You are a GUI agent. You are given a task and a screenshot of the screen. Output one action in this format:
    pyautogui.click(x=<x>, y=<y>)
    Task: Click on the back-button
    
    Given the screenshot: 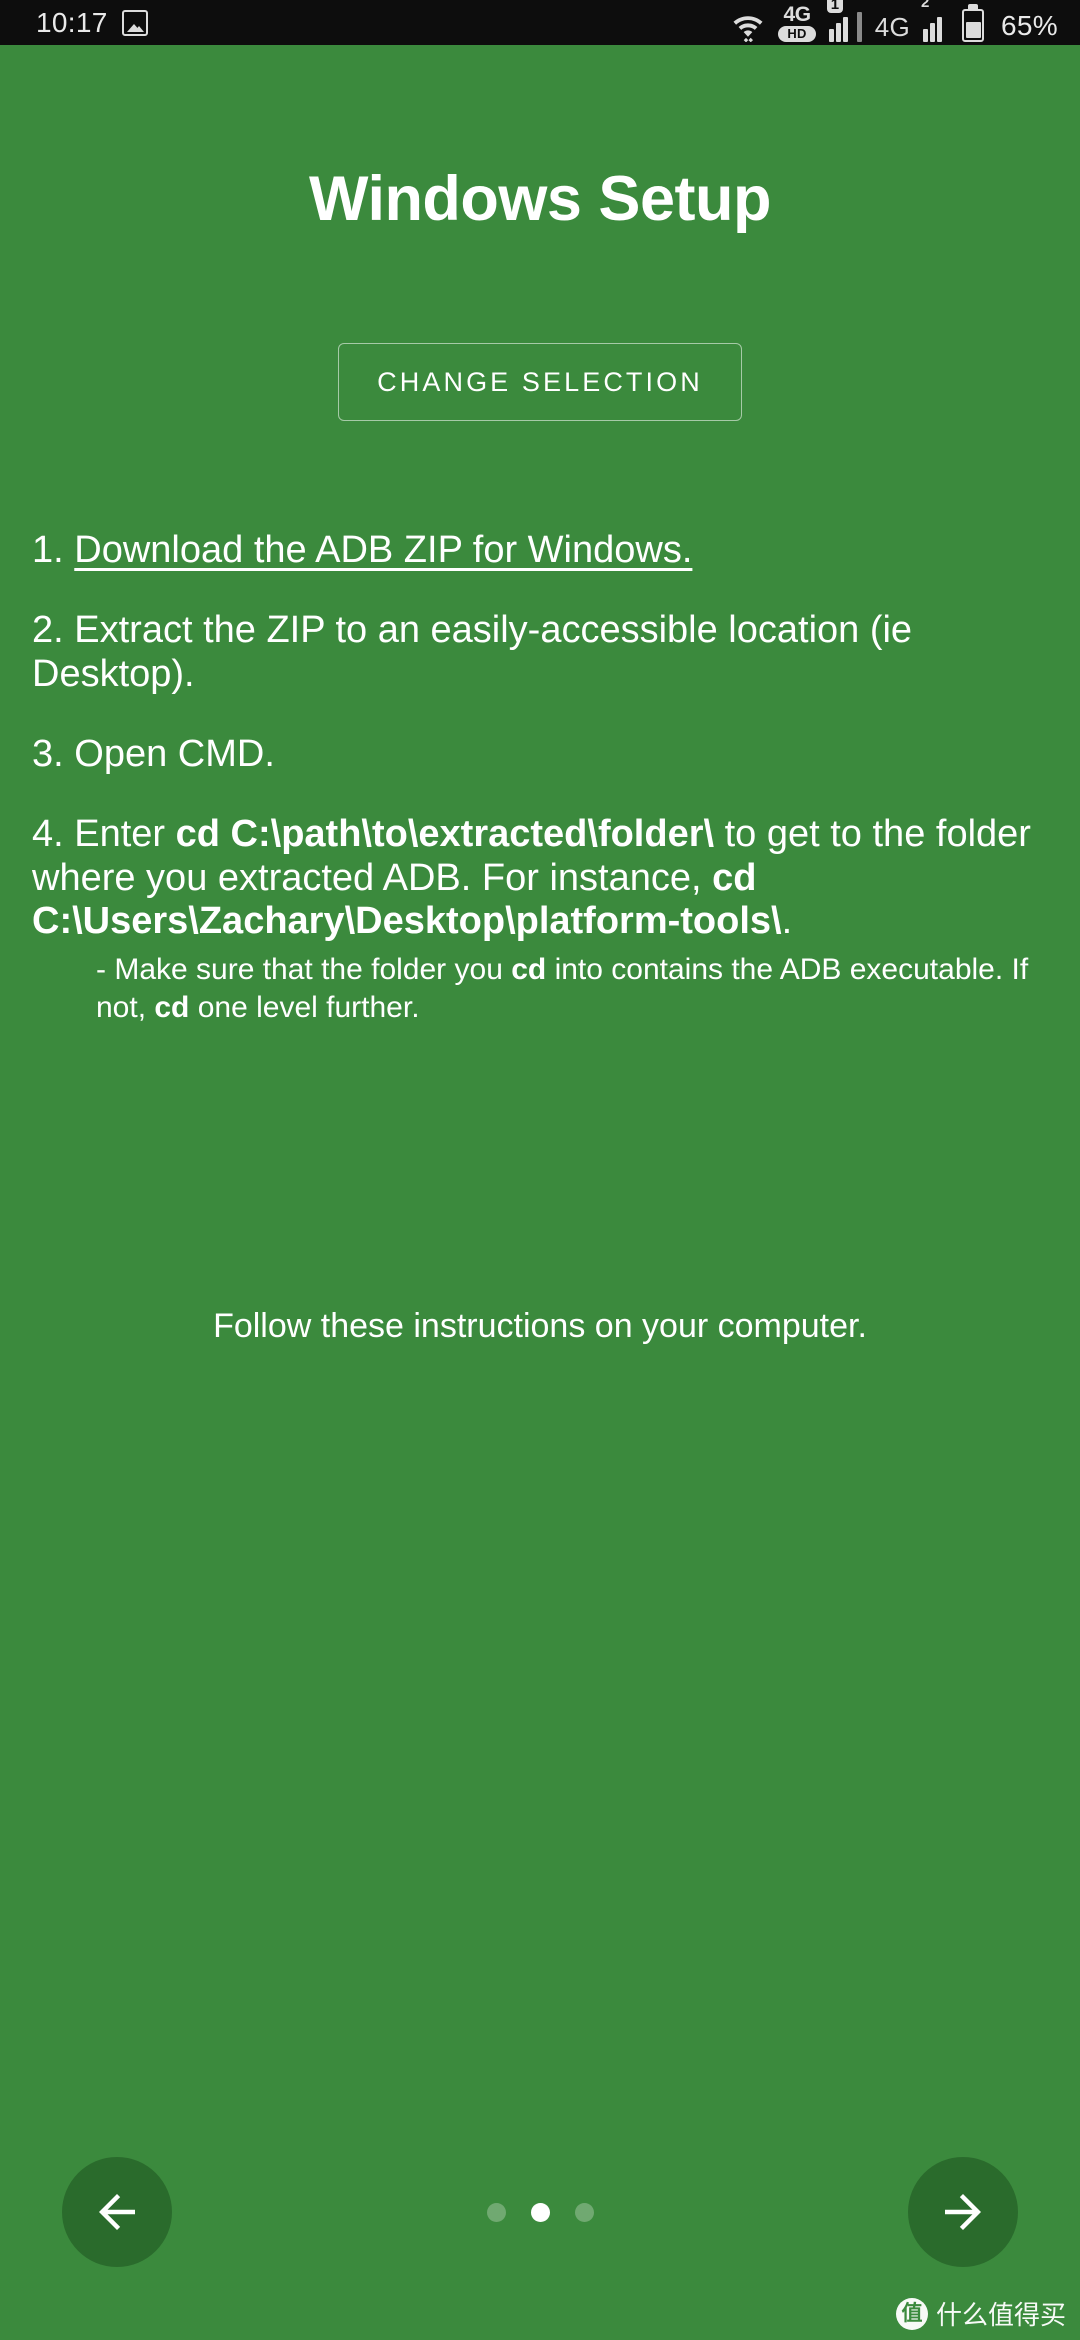 What is the action you would take?
    pyautogui.click(x=117, y=2212)
    